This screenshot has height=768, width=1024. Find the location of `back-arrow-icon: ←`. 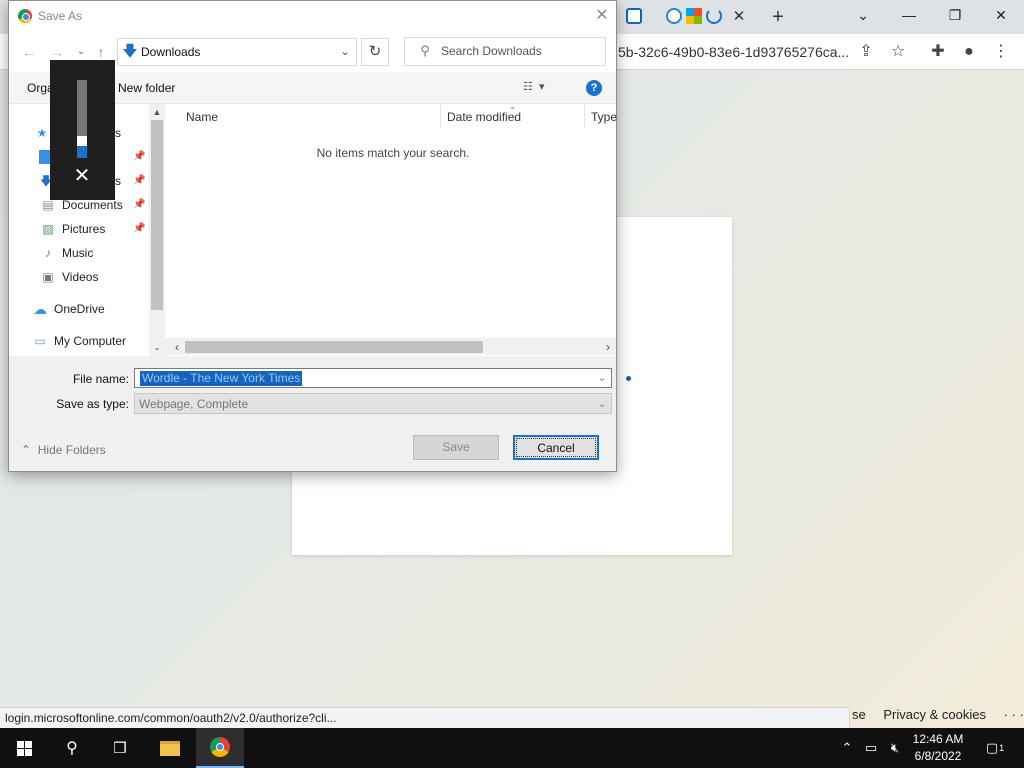

back-arrow-icon: ← is located at coordinates (29, 52).